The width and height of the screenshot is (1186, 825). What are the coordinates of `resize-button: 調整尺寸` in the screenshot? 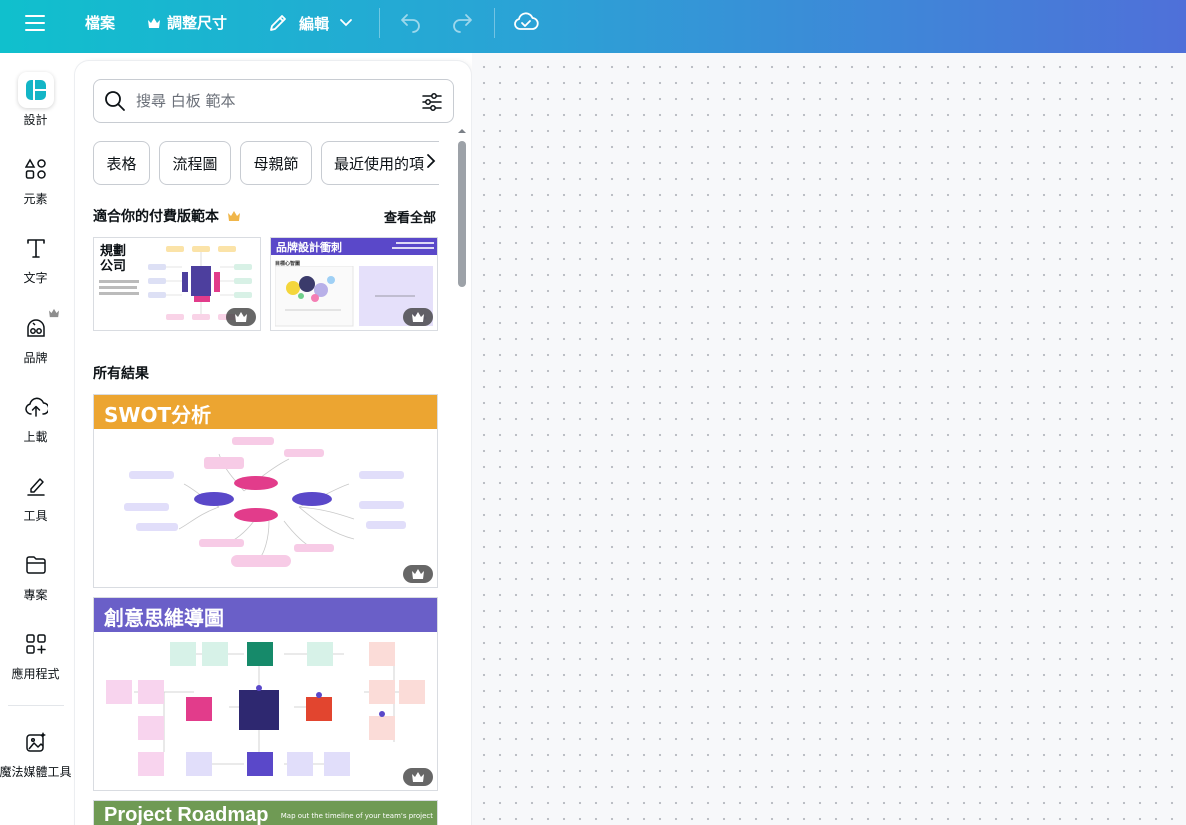 It's located at (187, 22).